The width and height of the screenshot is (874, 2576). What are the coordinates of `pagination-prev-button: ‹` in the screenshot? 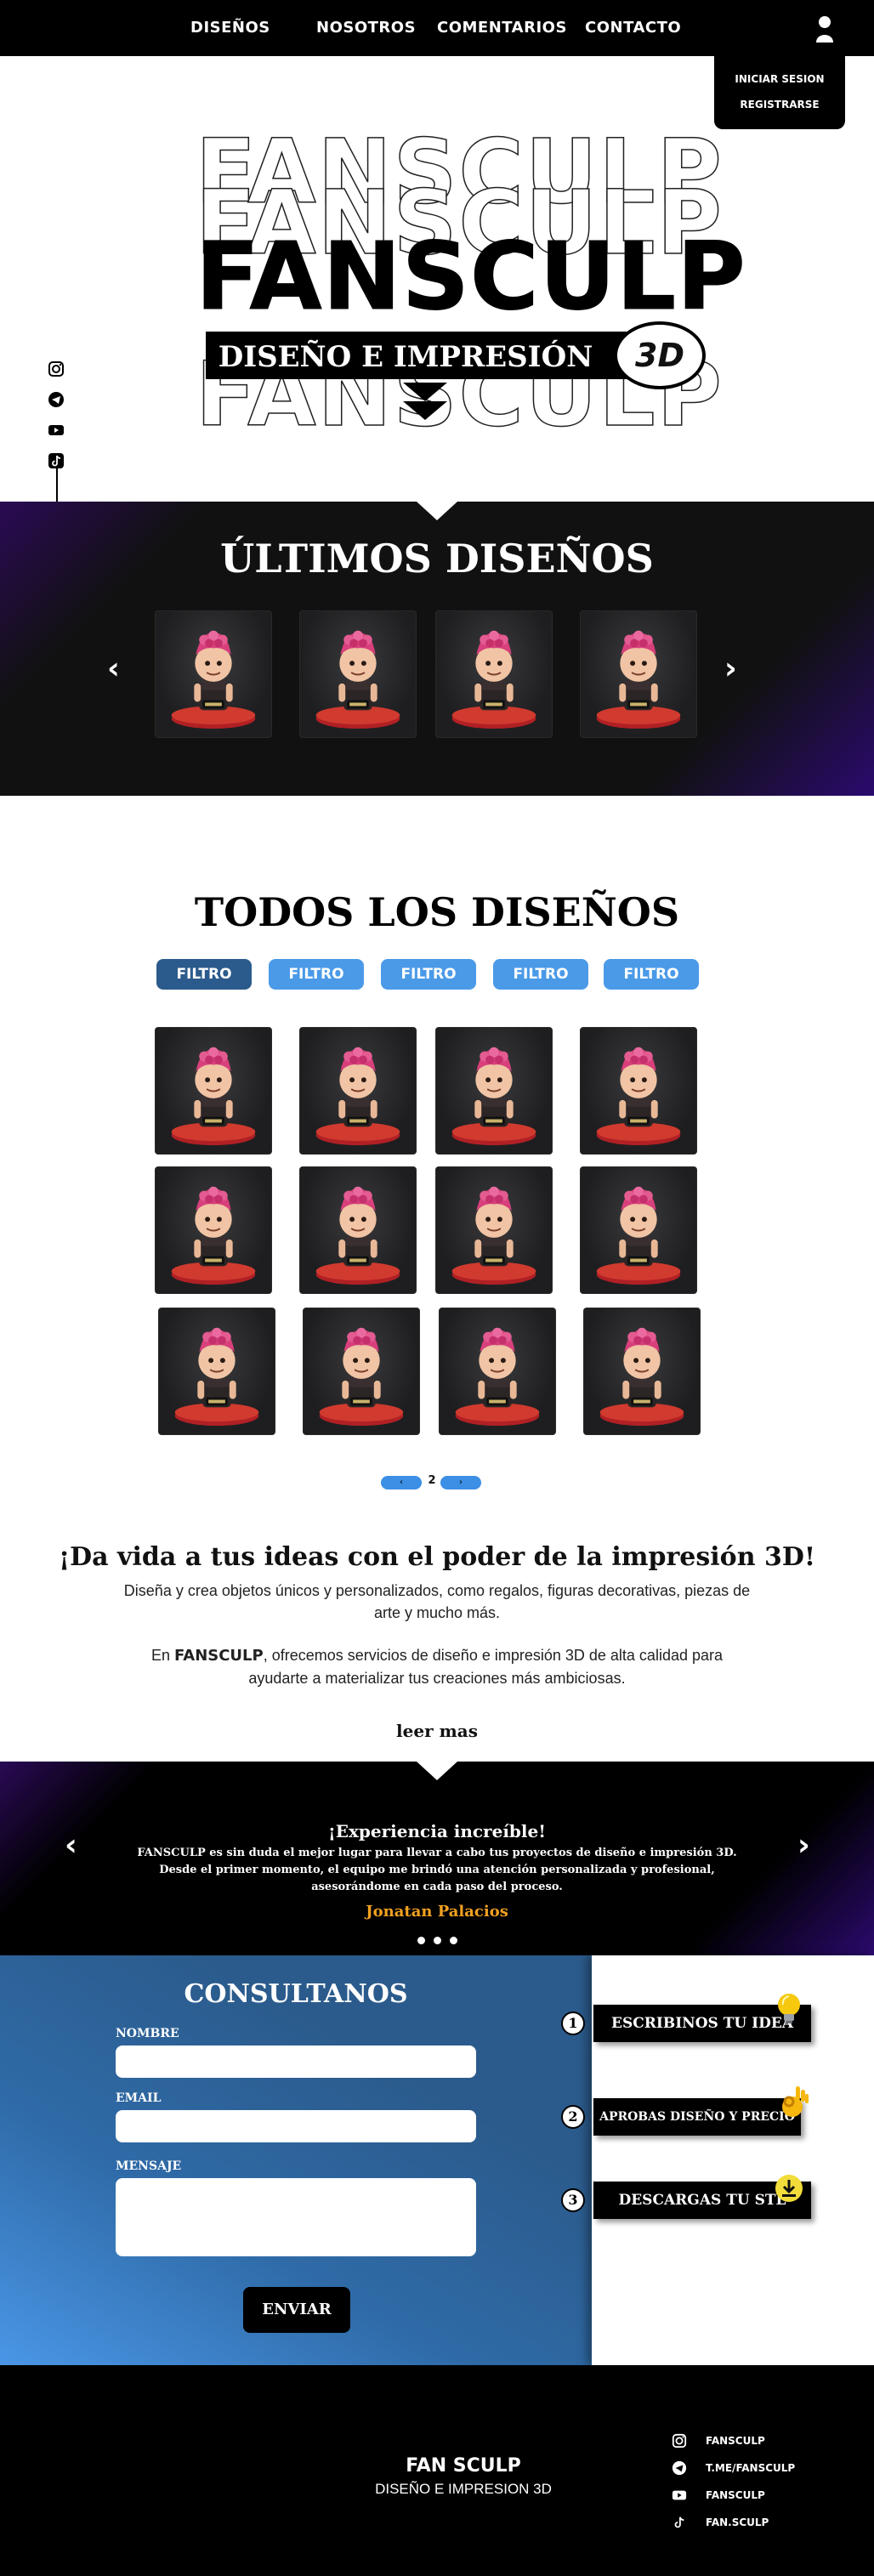 It's located at (401, 1482).